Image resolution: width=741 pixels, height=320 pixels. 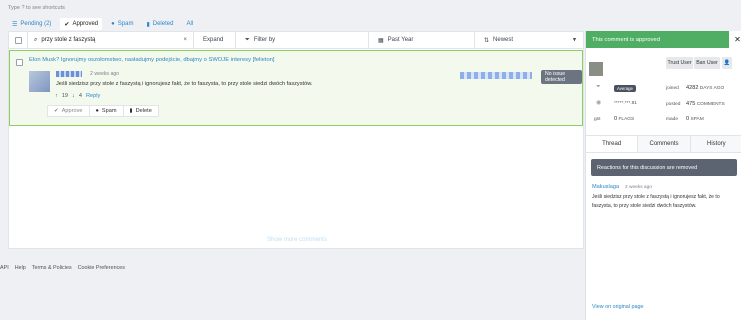 What do you see at coordinates (101, 268) in the screenshot?
I see `footer-cookie-link: Cookie Preferences` at bounding box center [101, 268].